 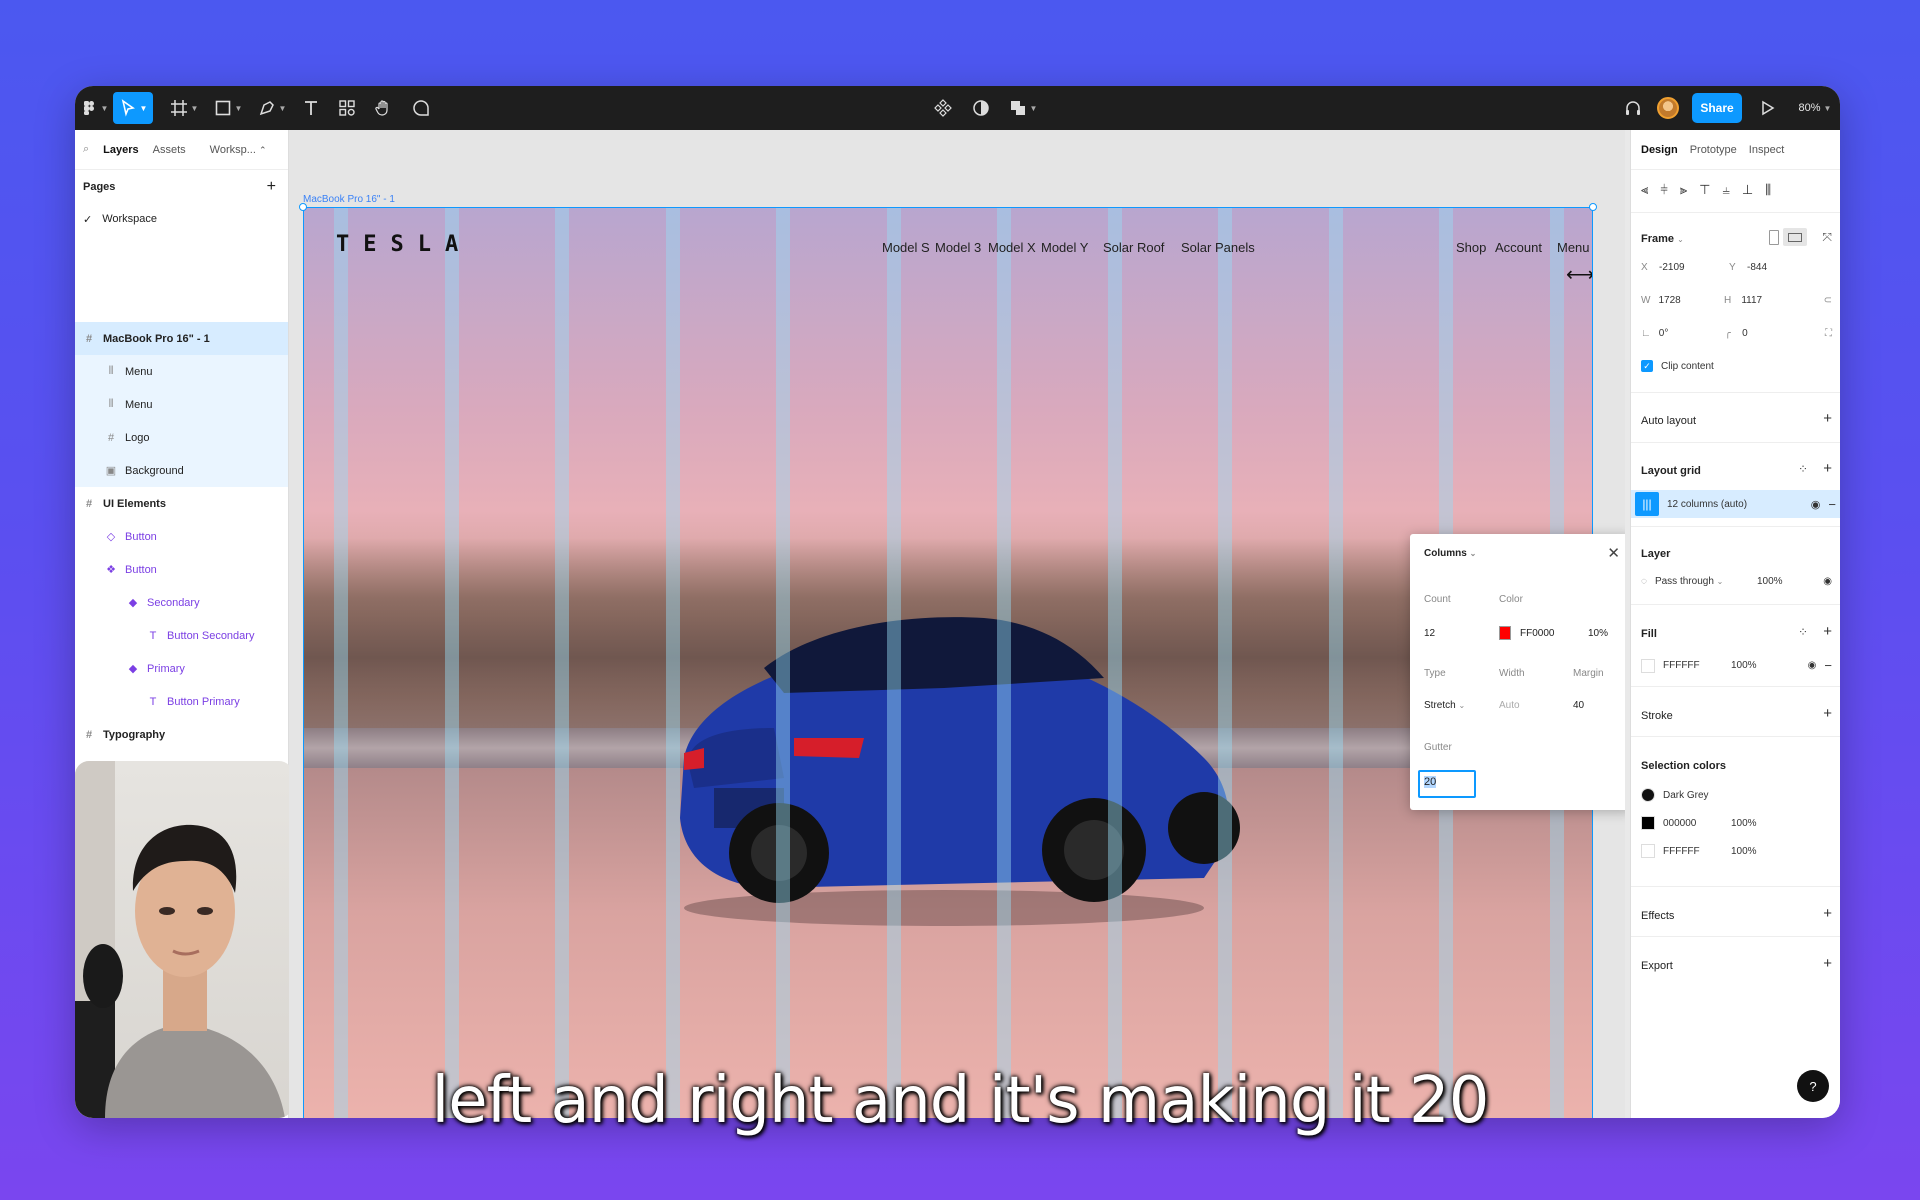 I want to click on page-workspace: ✓ Workspace, so click(x=181, y=219).